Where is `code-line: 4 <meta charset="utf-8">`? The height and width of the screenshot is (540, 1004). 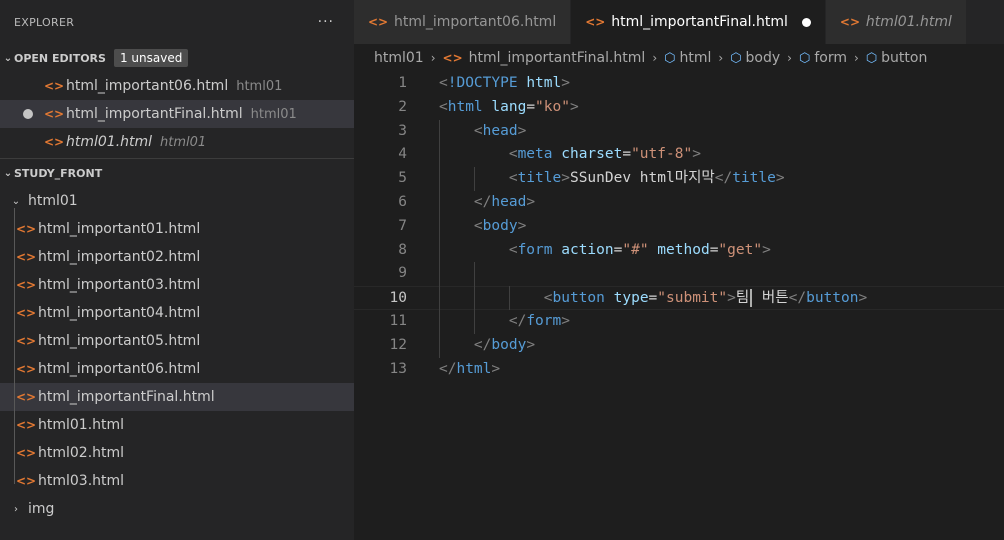
code-line: 4 <meta charset="utf-8"> is located at coordinates (679, 155).